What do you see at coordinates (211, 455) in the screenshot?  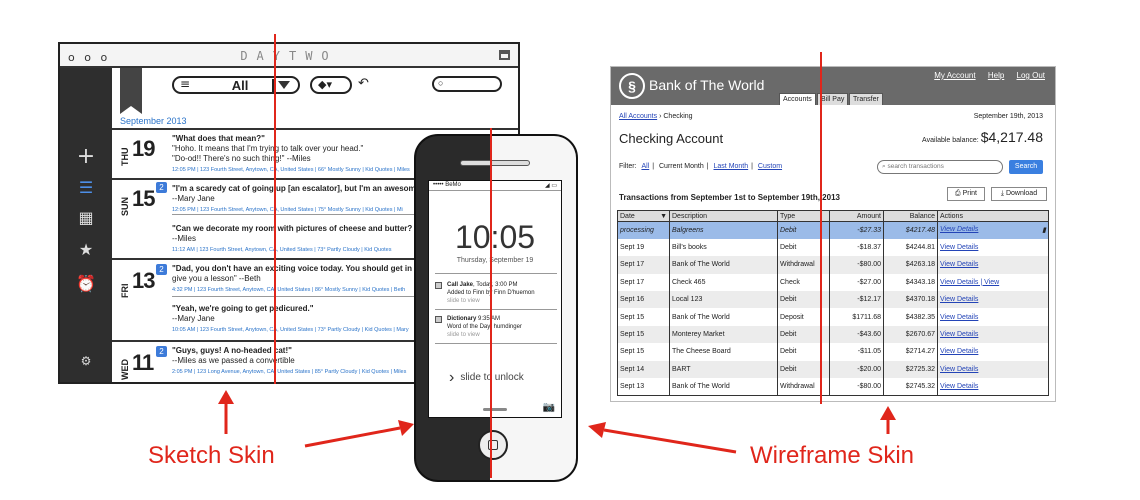 I see `sketch-skin-caption: Sketch Skin` at bounding box center [211, 455].